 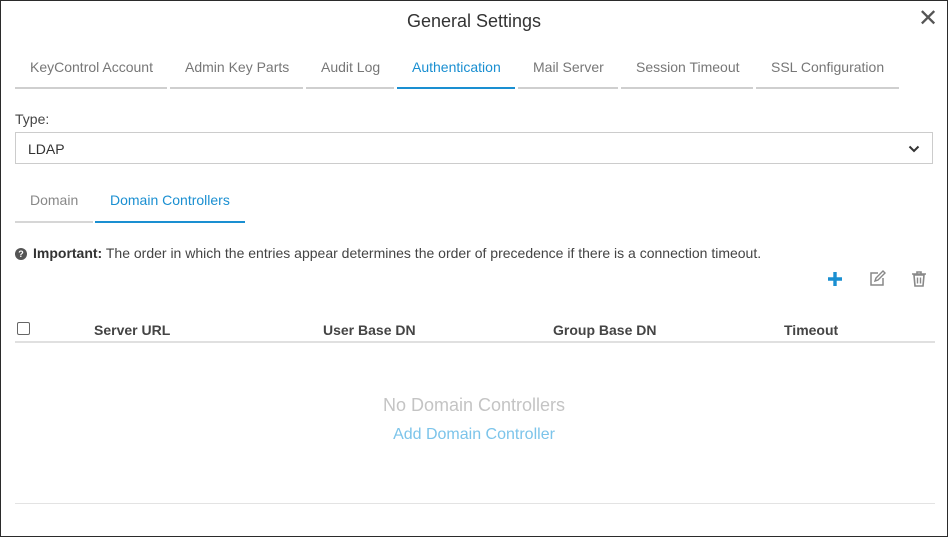 I want to click on column-server-url: Server URL, so click(x=132, y=330).